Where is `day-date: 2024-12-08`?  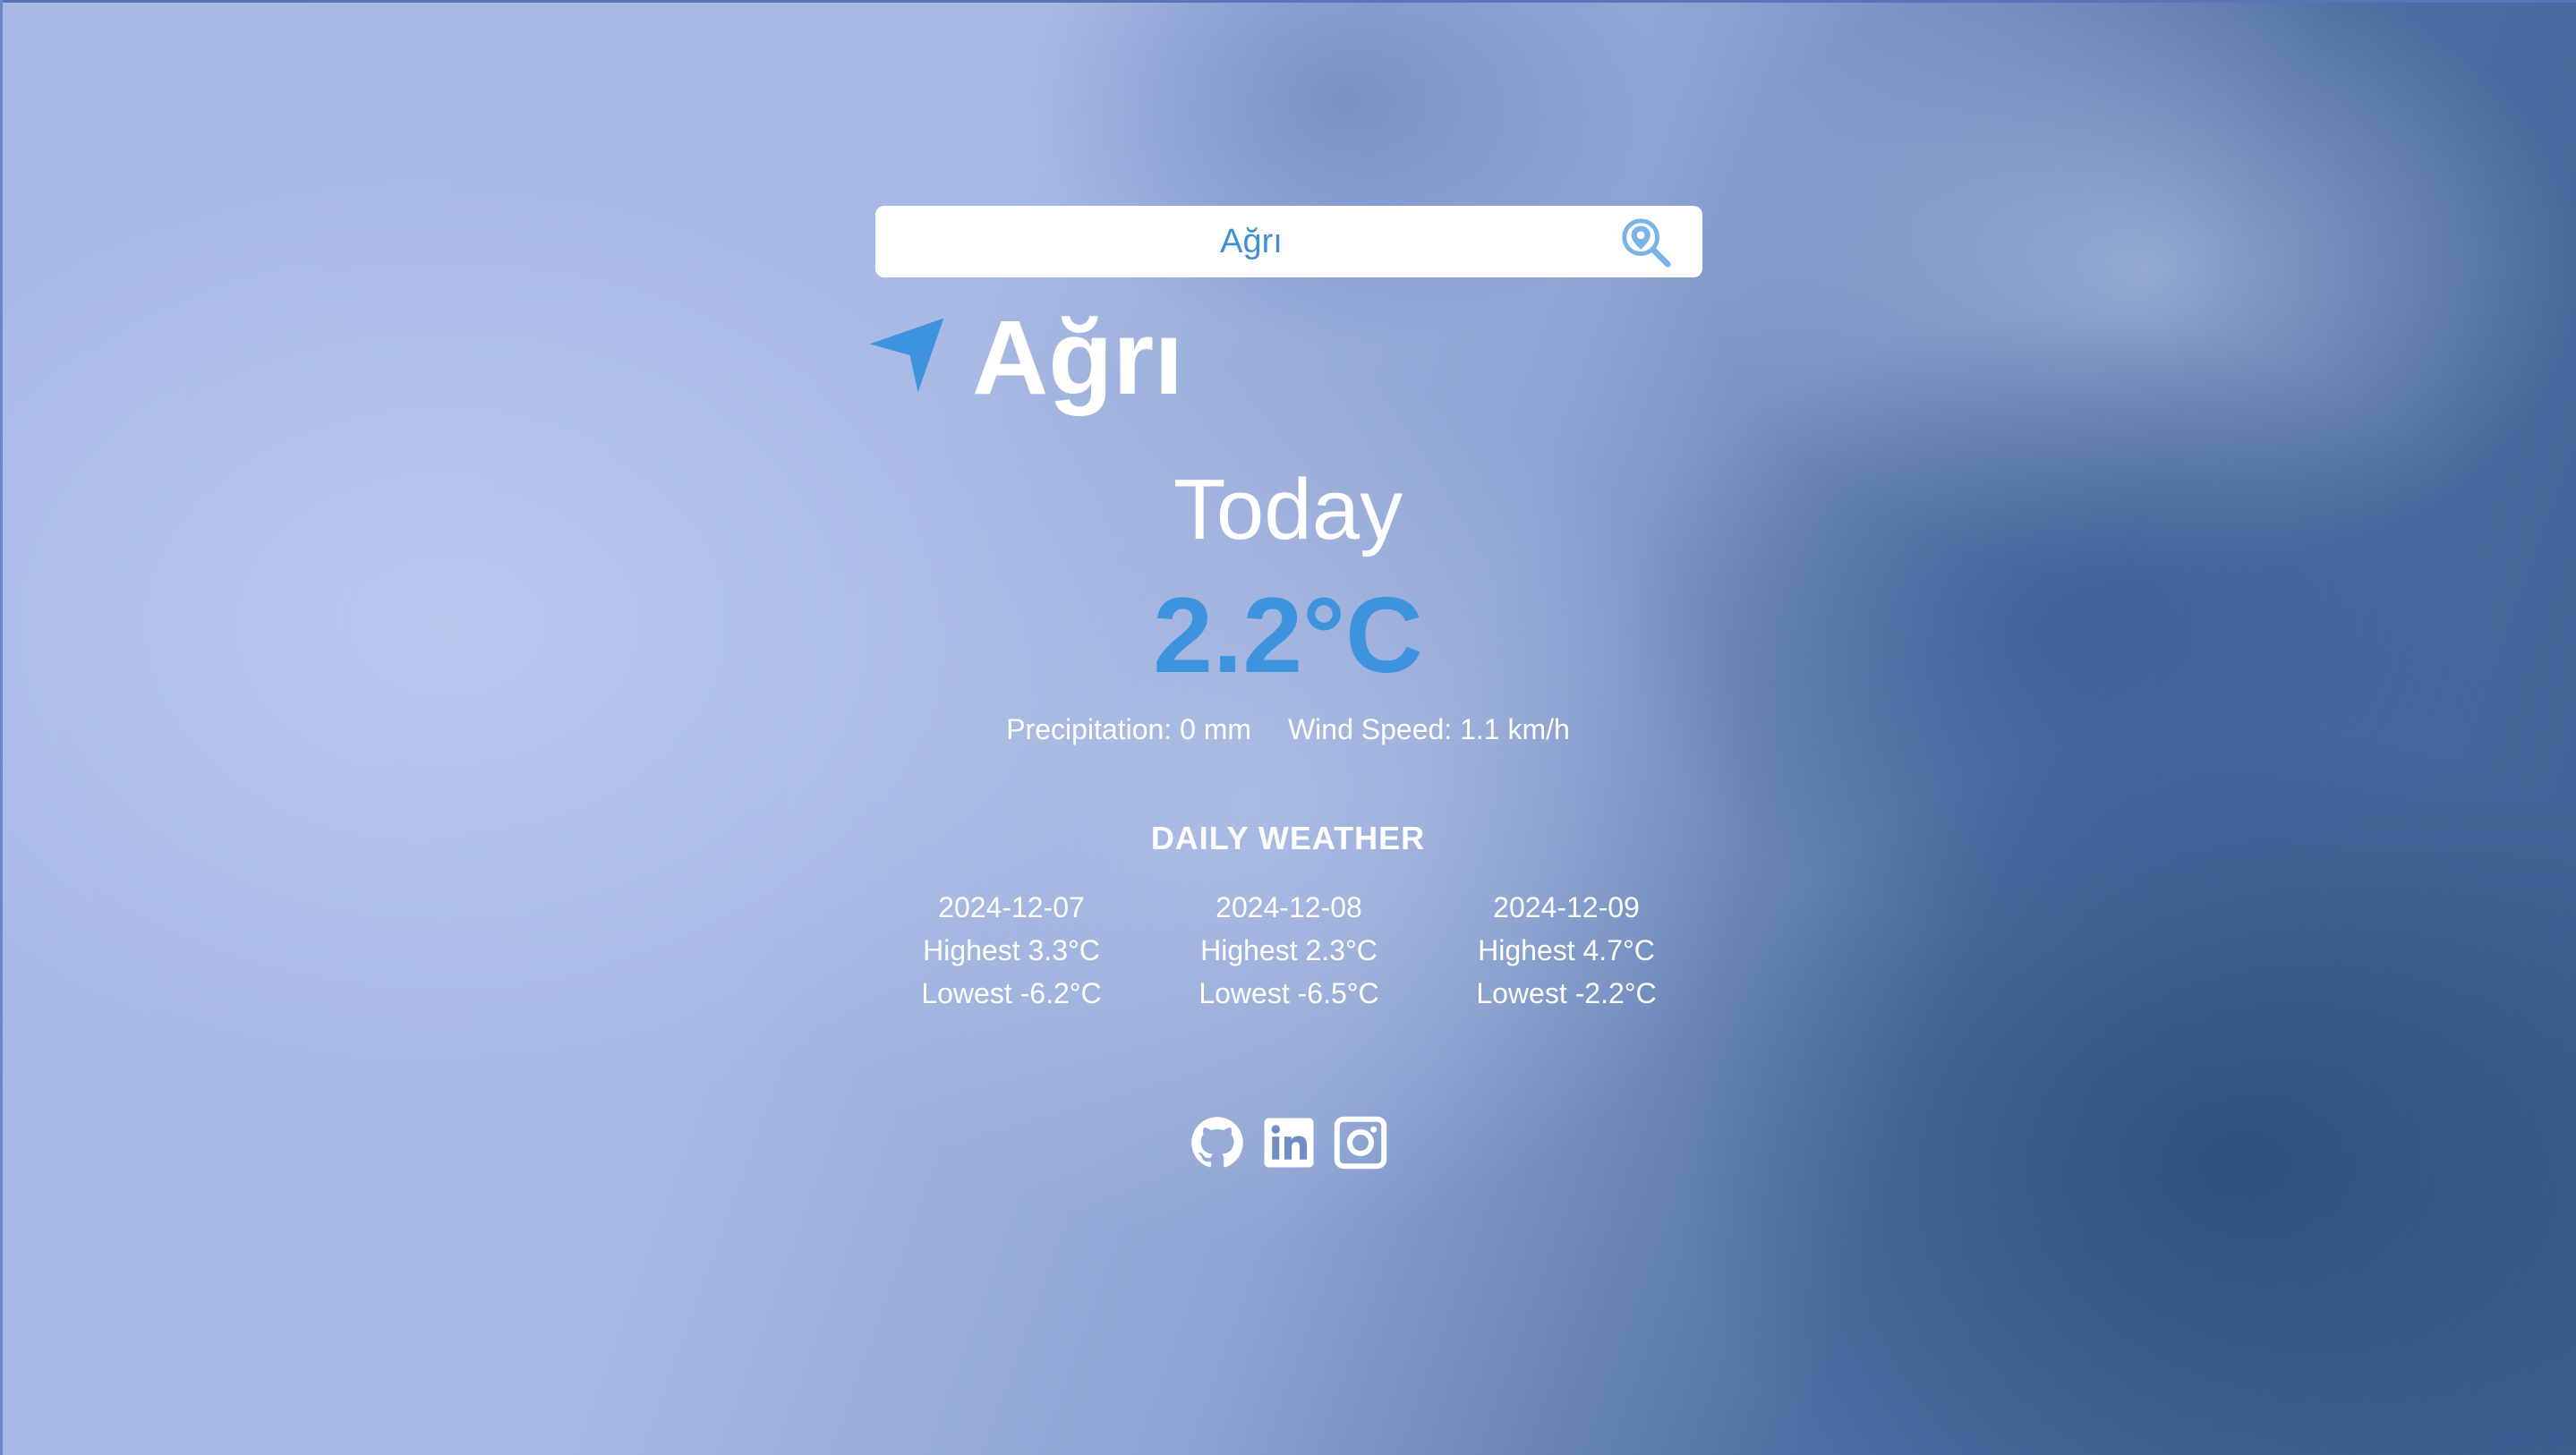 day-date: 2024-12-08 is located at coordinates (1288, 907).